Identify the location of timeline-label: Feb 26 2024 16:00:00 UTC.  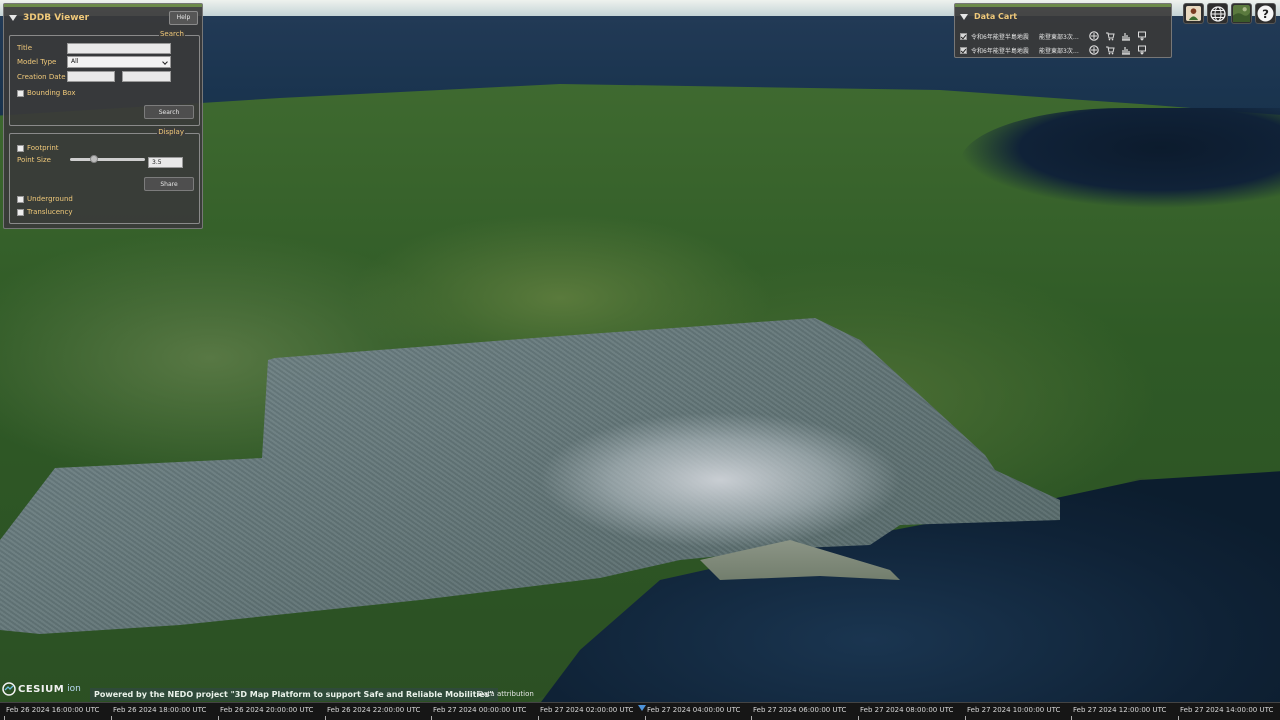
(53, 710).